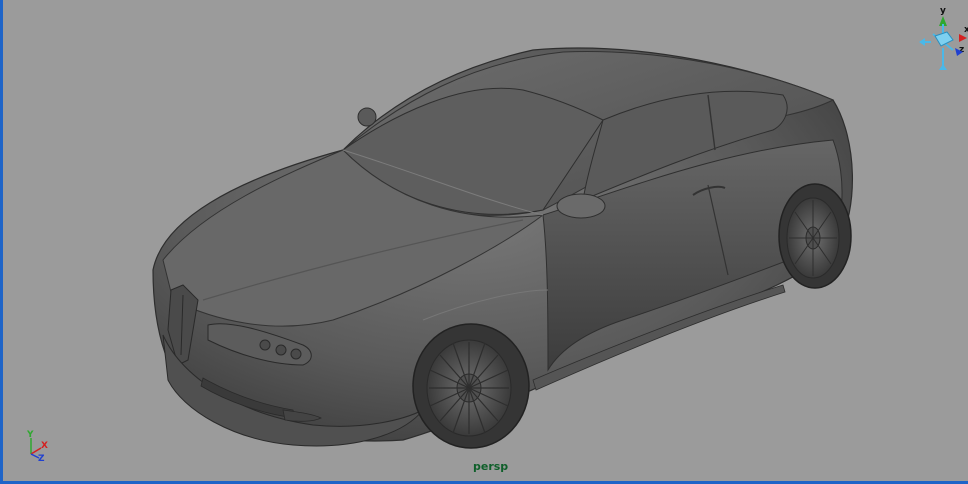 This screenshot has height=484, width=968. Describe the element at coordinates (943, 11) in the screenshot. I see `view-cube-y-label: y` at that location.